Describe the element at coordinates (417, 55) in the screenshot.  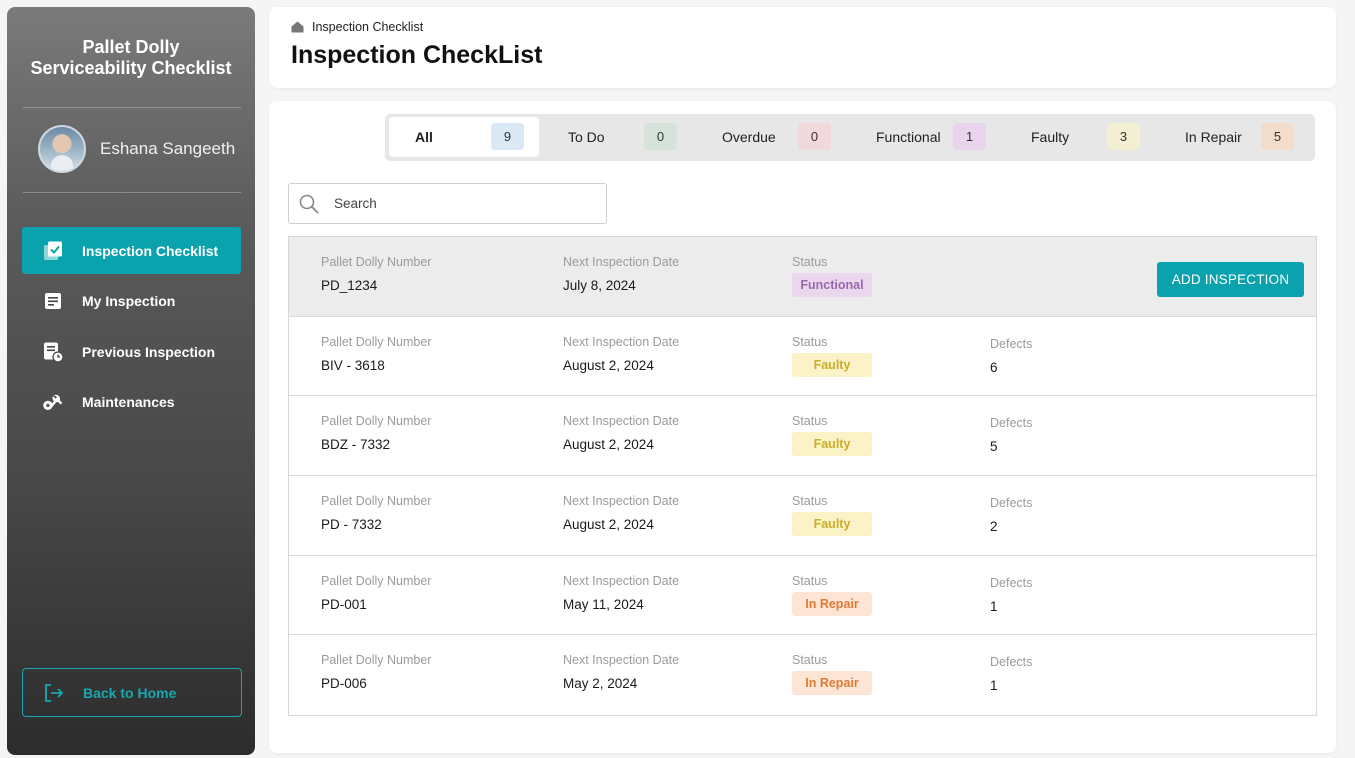
I see `page-title: Inspection CheckList` at that location.